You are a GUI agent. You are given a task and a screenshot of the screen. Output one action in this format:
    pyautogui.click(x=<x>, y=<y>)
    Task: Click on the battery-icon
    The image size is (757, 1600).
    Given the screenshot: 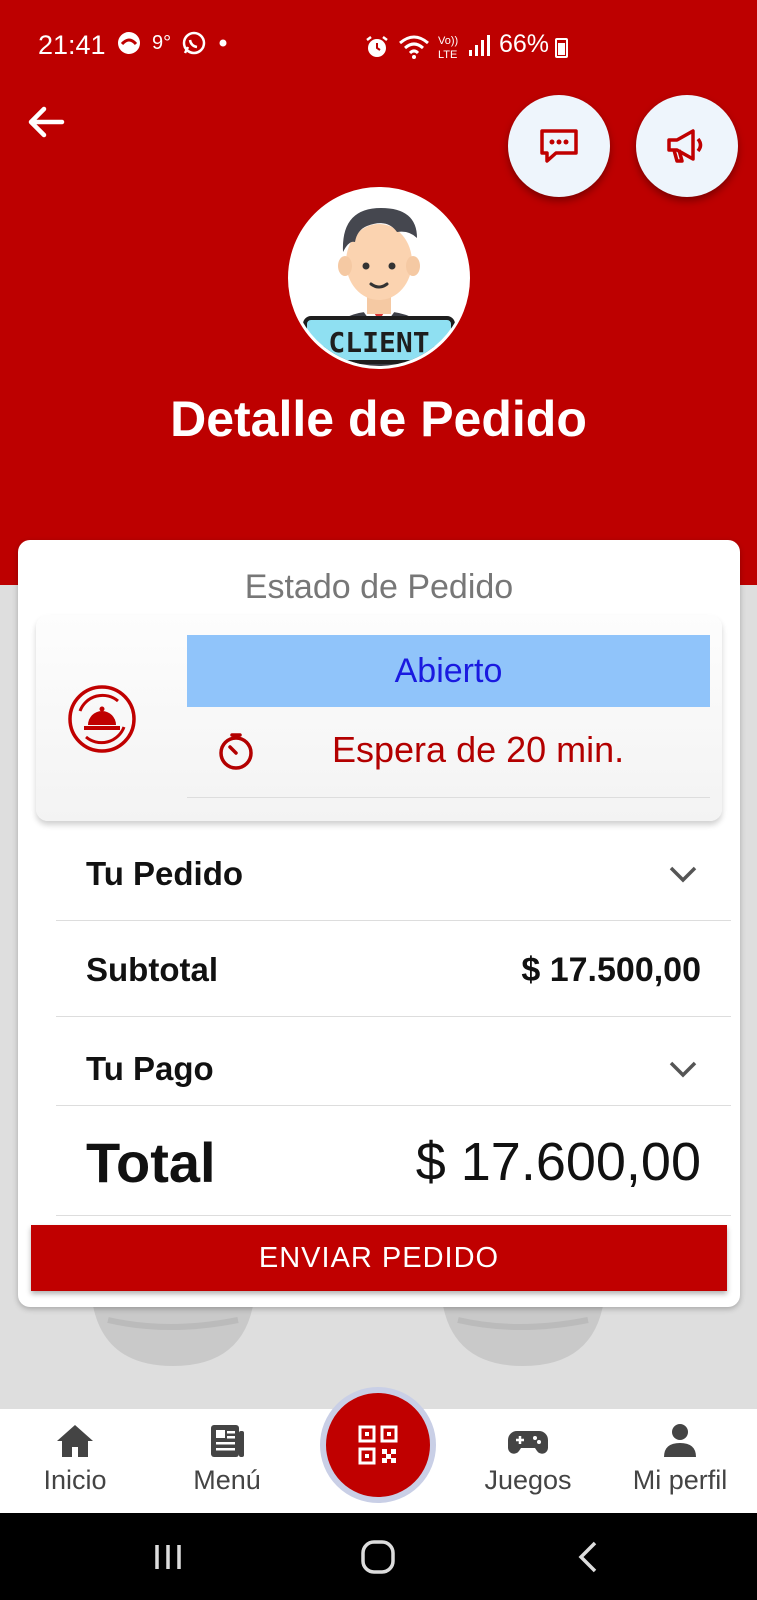 What is the action you would take?
    pyautogui.click(x=561, y=48)
    